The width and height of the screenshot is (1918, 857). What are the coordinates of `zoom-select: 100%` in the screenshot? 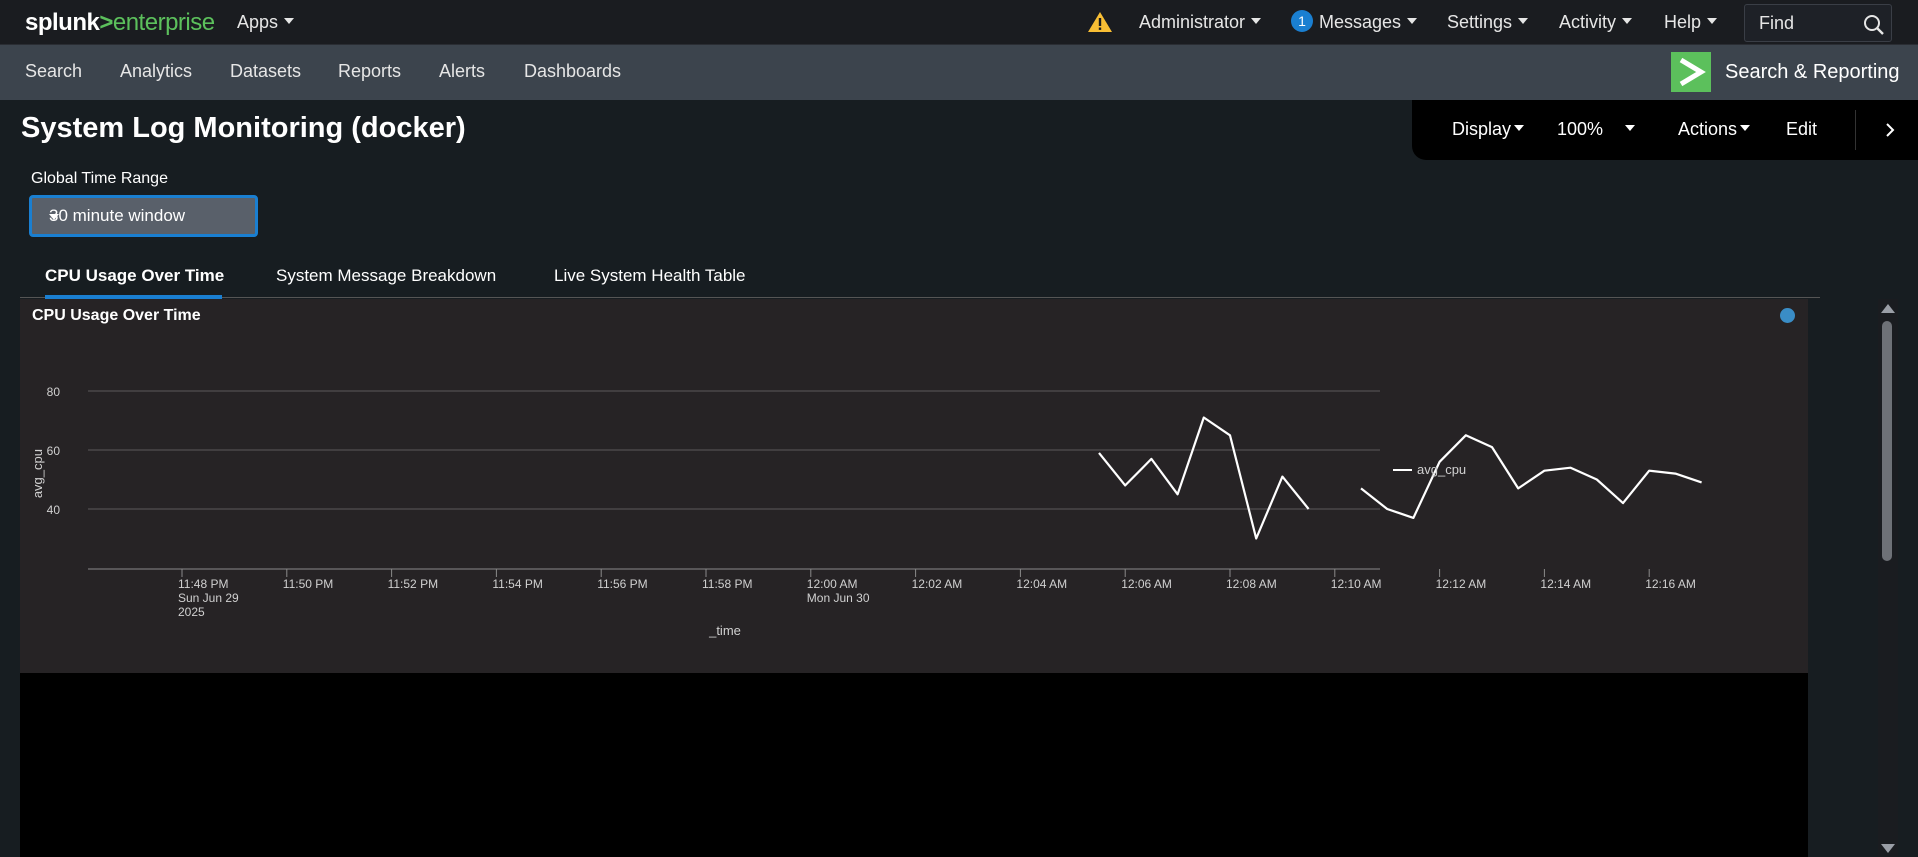 It's located at (1596, 129).